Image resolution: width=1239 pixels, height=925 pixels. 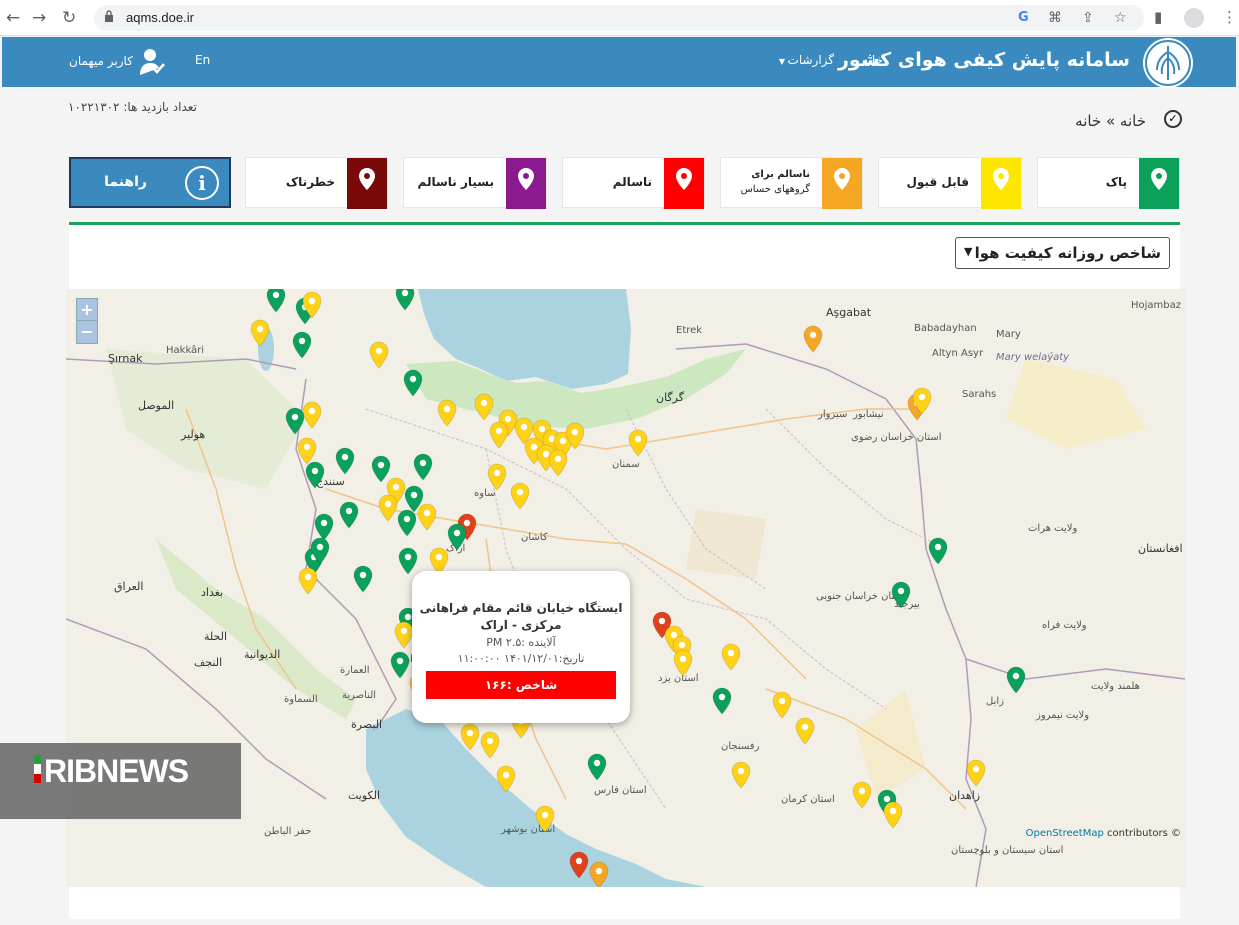 I want to click on doe-logo, so click(x=1168, y=63).